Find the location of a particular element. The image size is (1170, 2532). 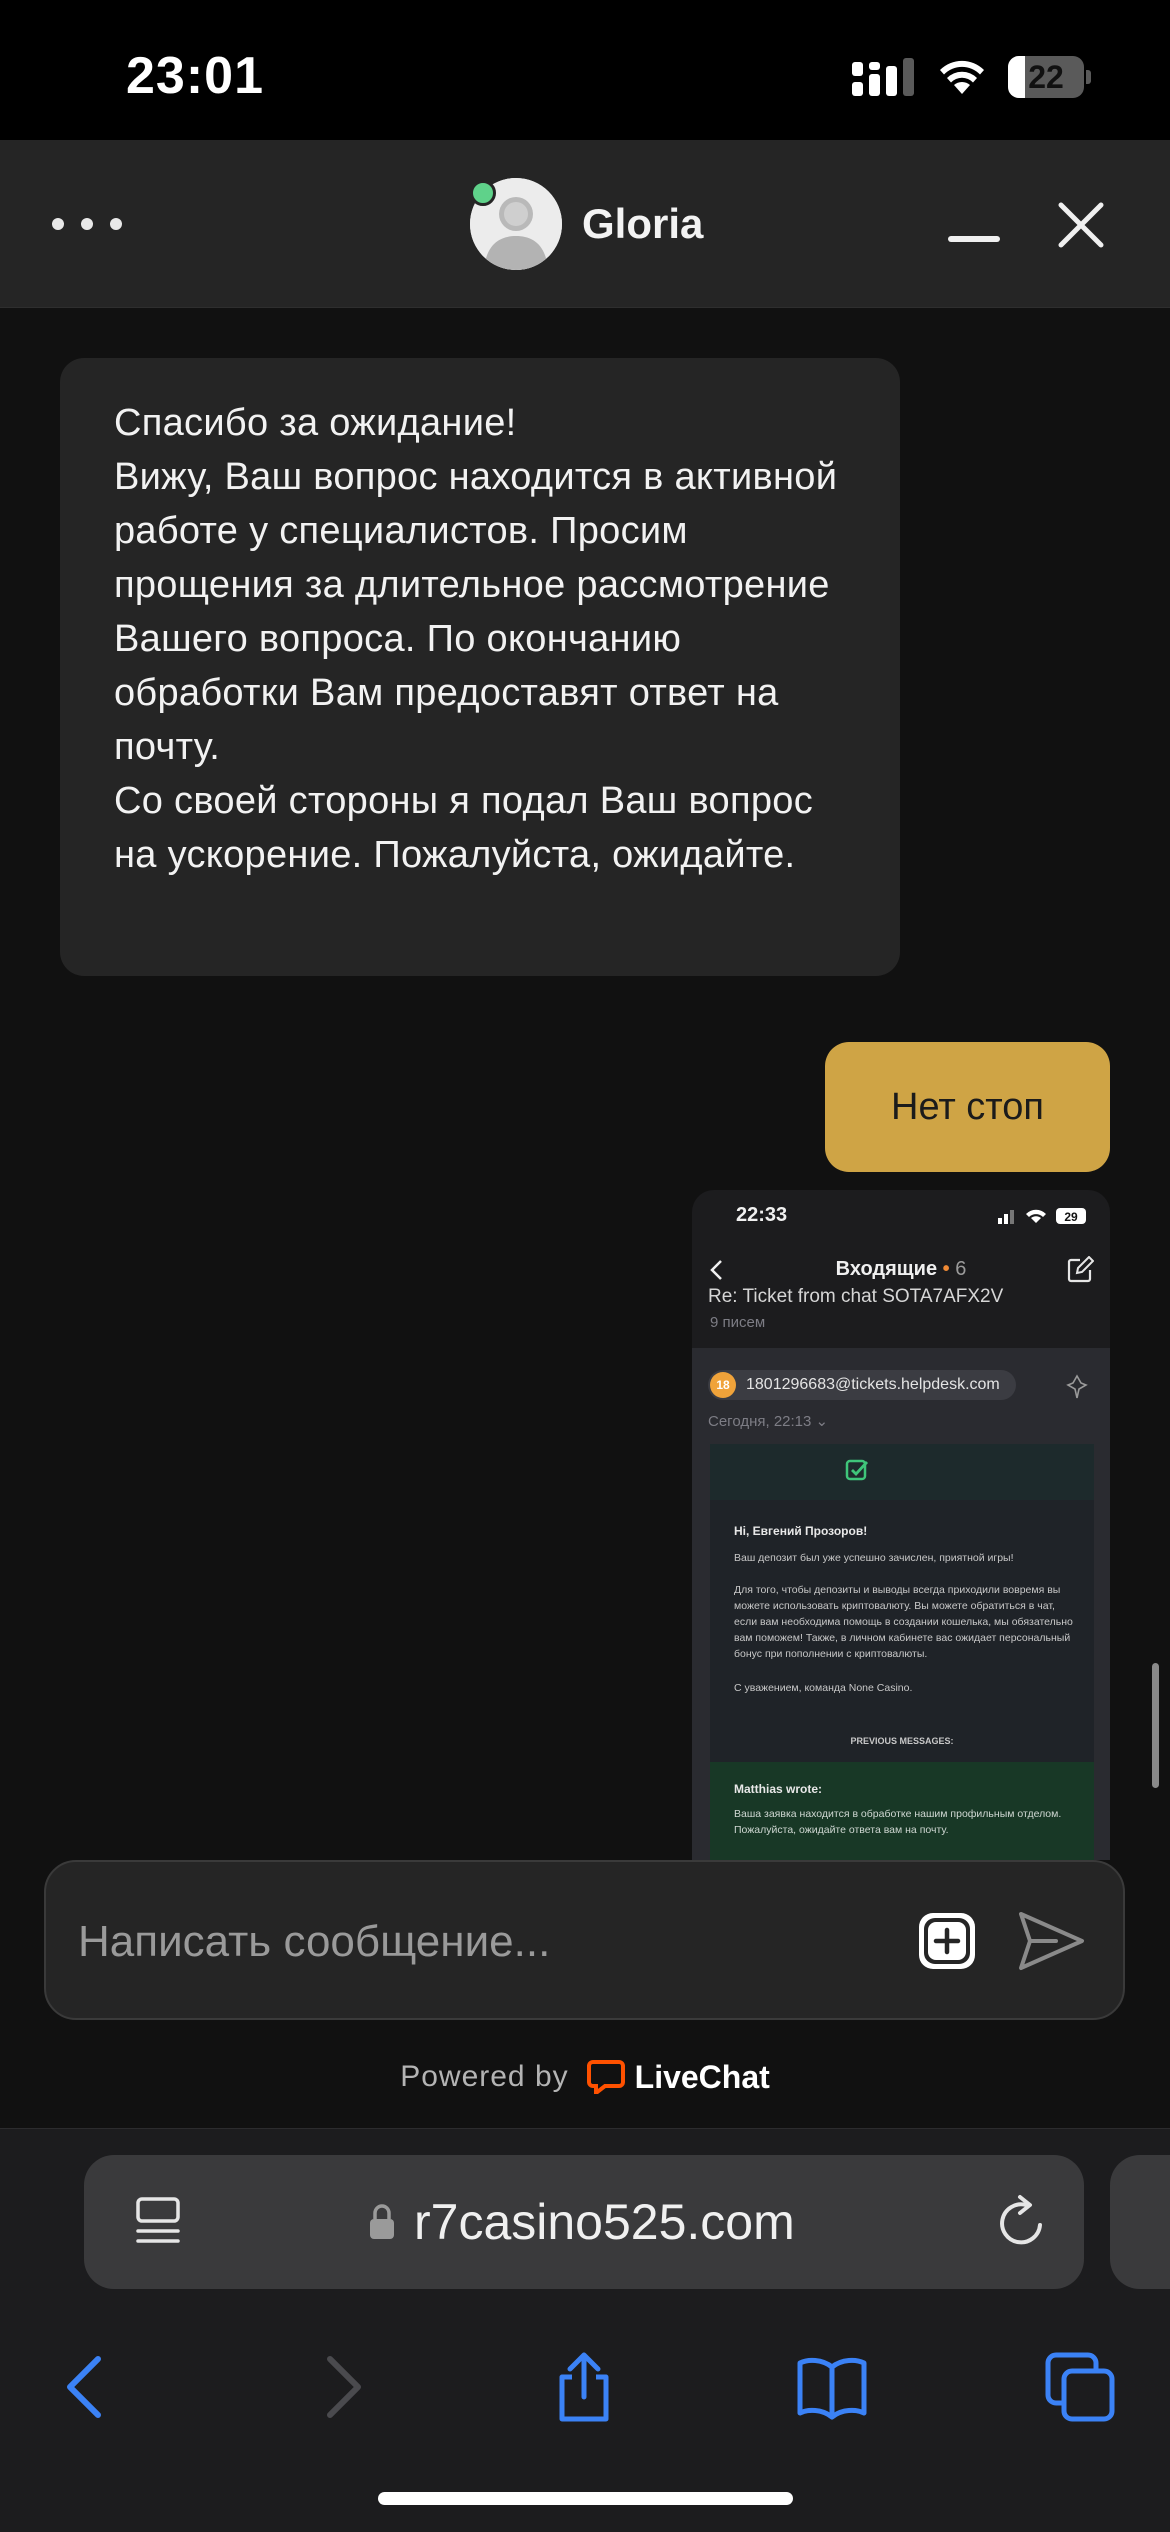

agent-info: Gloria is located at coordinates (586, 224).